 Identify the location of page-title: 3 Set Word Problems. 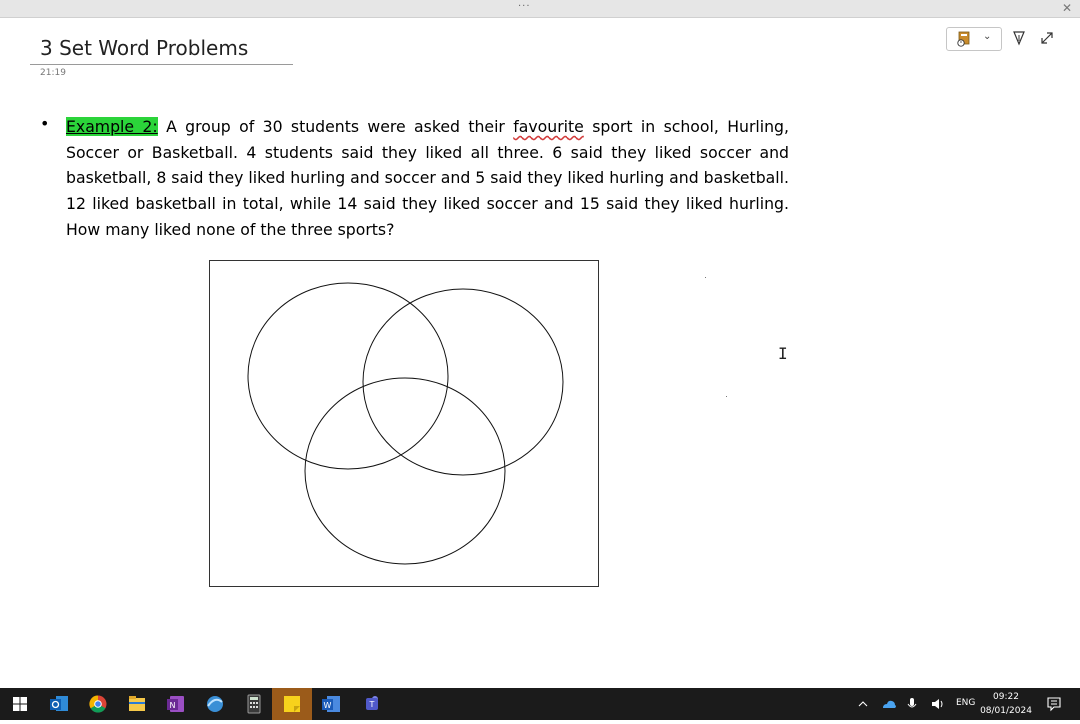
(144, 48).